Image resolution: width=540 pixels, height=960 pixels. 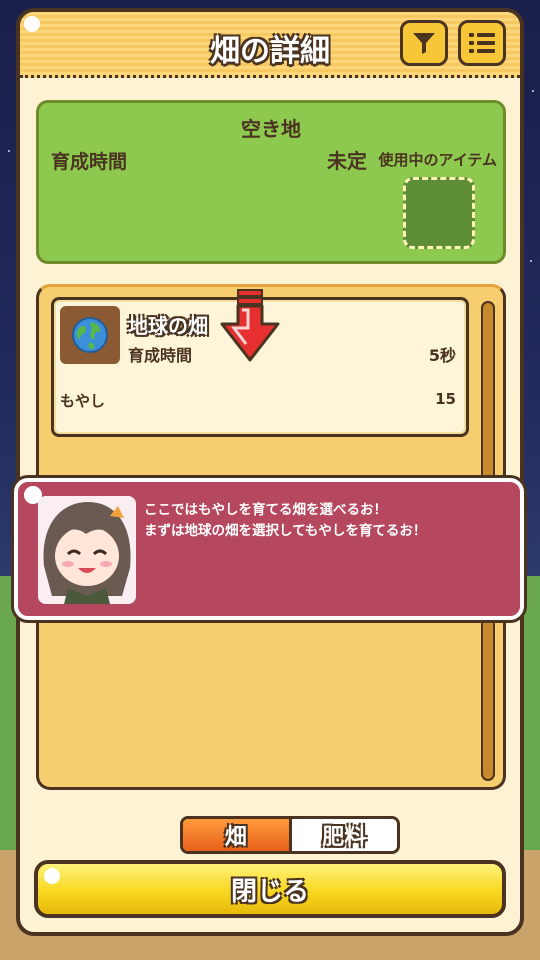 I want to click on character-portrait, so click(x=87, y=550).